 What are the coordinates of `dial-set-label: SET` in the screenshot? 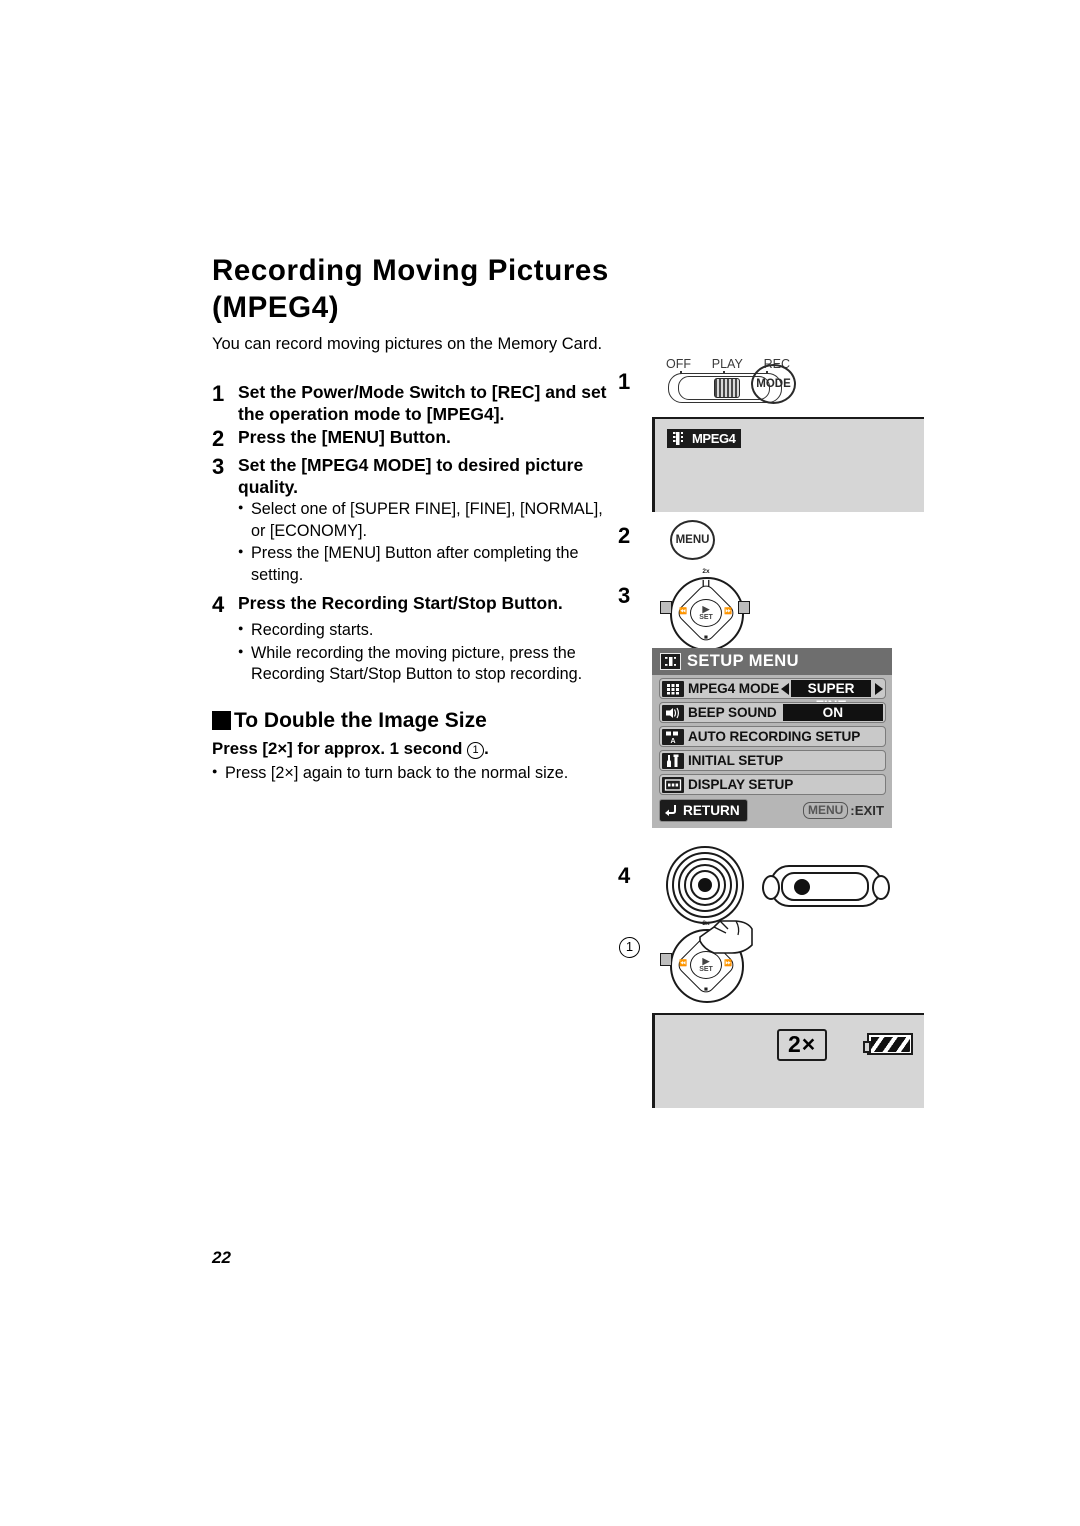 It's located at (706, 969).